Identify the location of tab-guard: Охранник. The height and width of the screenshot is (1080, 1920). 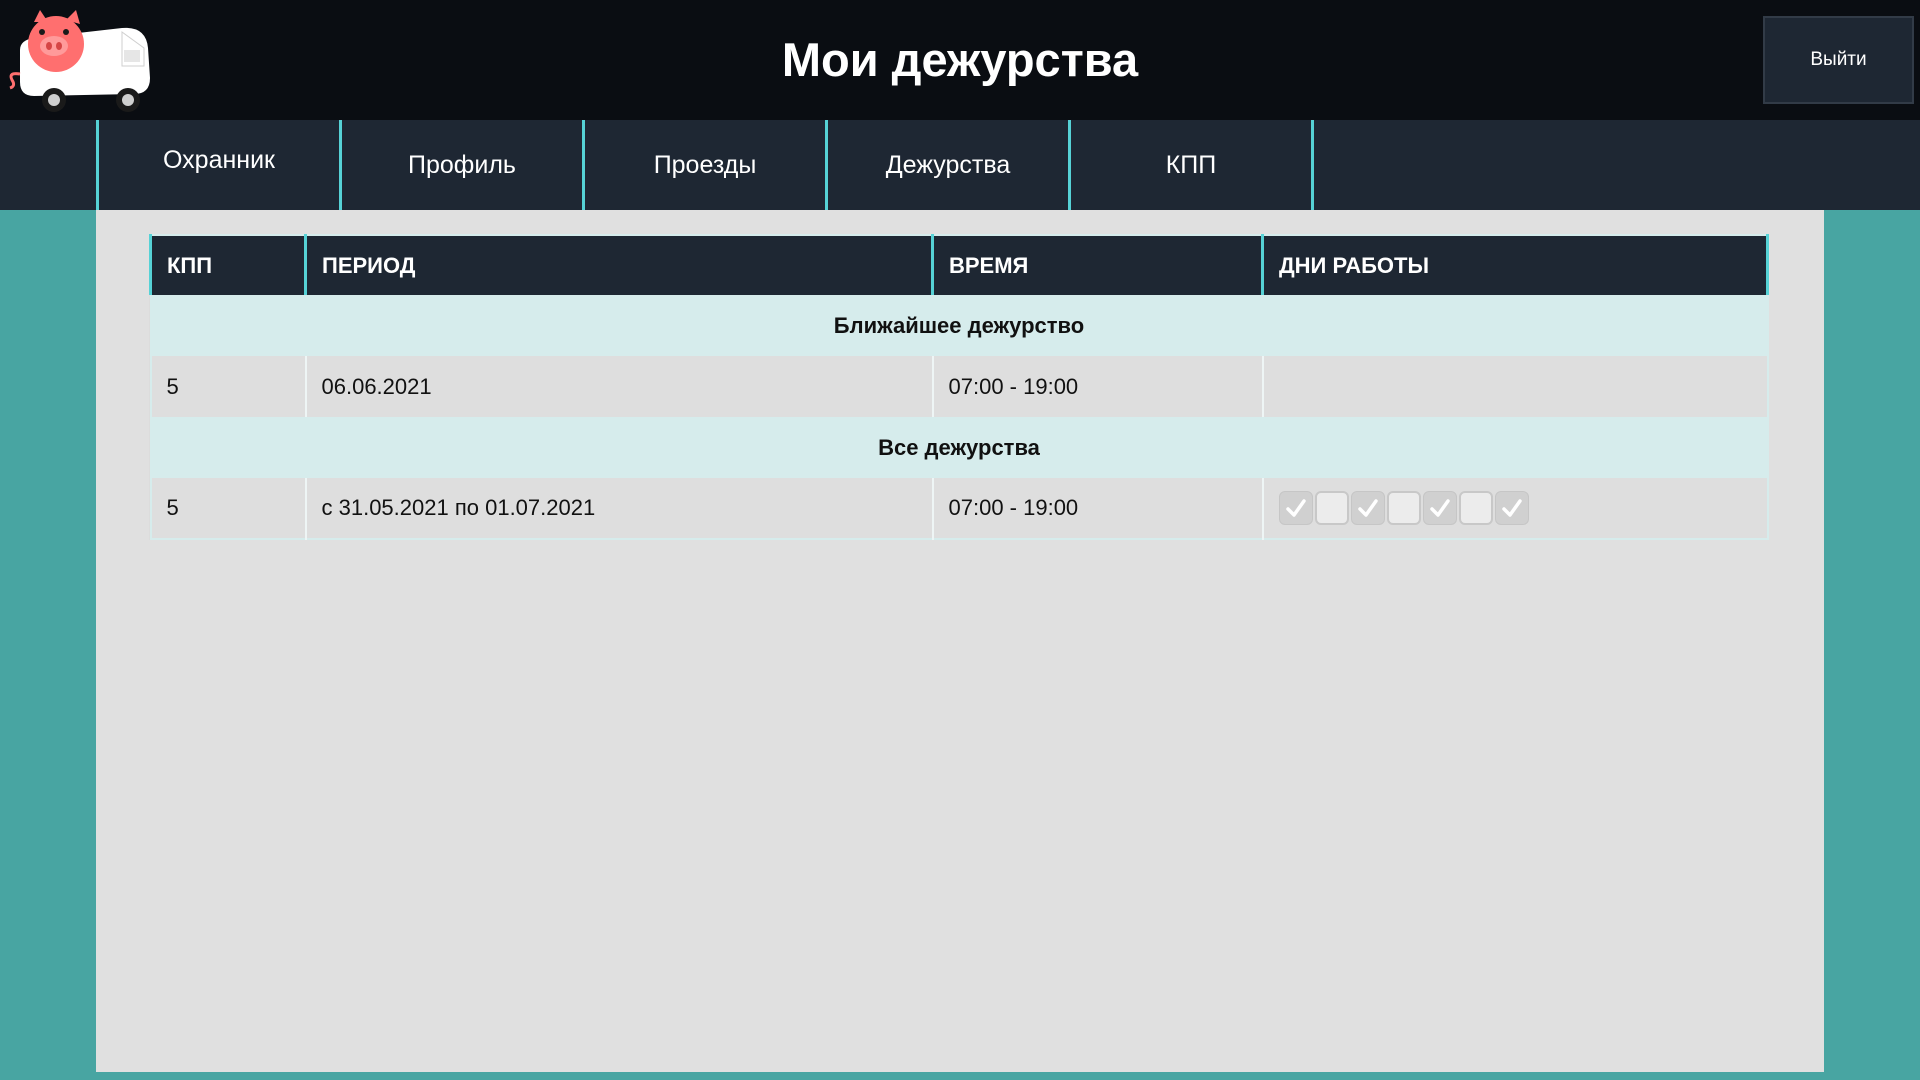
(217, 165).